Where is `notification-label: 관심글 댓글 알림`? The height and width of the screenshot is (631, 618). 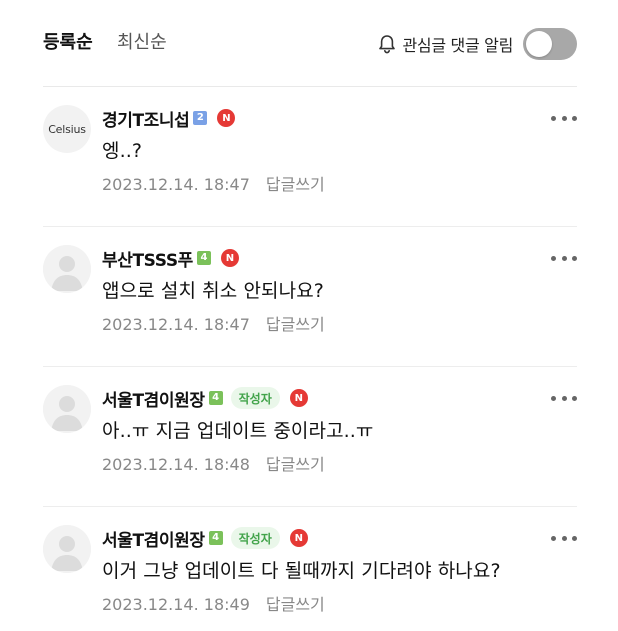 notification-label: 관심글 댓글 알림 is located at coordinates (457, 45).